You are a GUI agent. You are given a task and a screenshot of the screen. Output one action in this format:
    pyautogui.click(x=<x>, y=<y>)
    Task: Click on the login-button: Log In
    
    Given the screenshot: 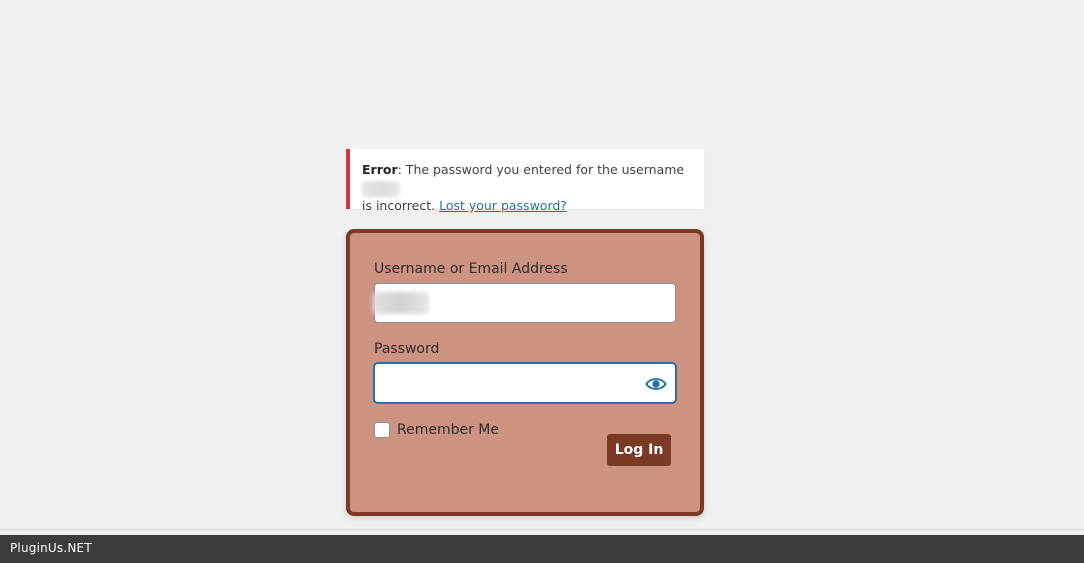 What is the action you would take?
    pyautogui.click(x=639, y=450)
    